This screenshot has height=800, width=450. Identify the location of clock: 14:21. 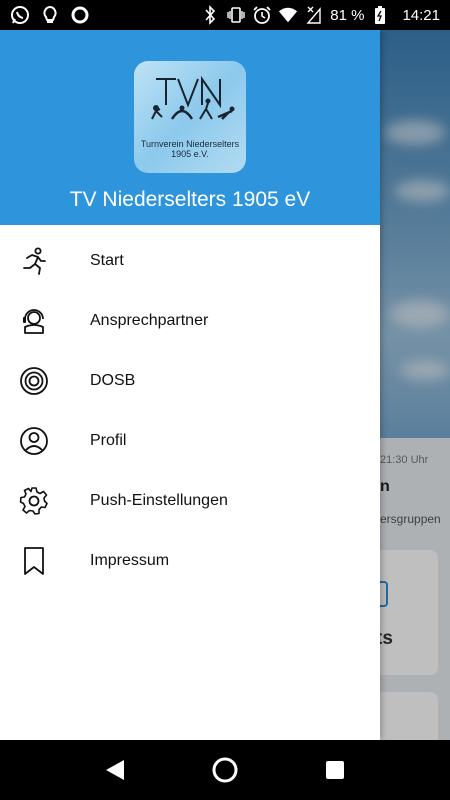
(421, 15).